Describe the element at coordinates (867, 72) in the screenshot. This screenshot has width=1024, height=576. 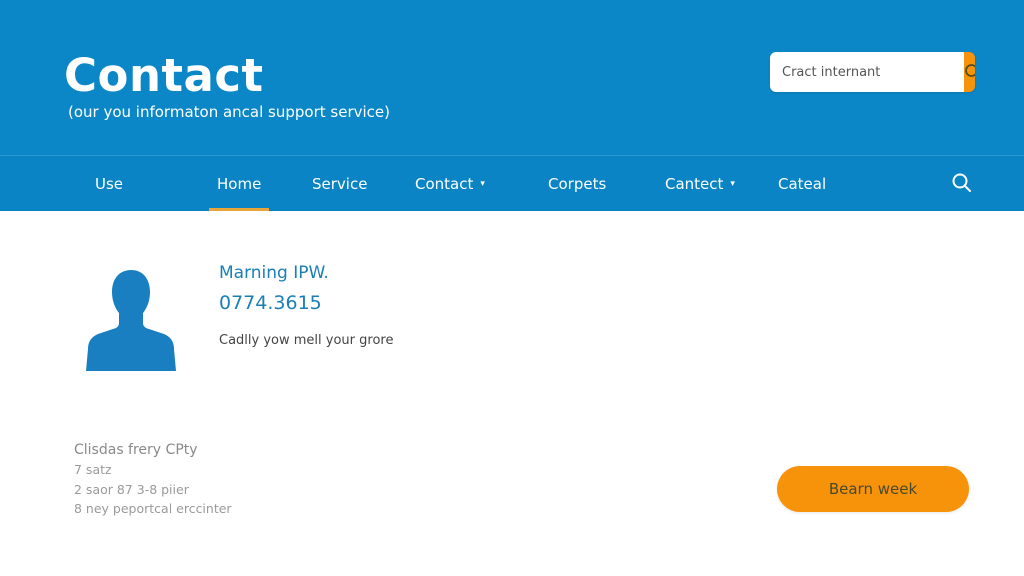
I see `search-input` at that location.